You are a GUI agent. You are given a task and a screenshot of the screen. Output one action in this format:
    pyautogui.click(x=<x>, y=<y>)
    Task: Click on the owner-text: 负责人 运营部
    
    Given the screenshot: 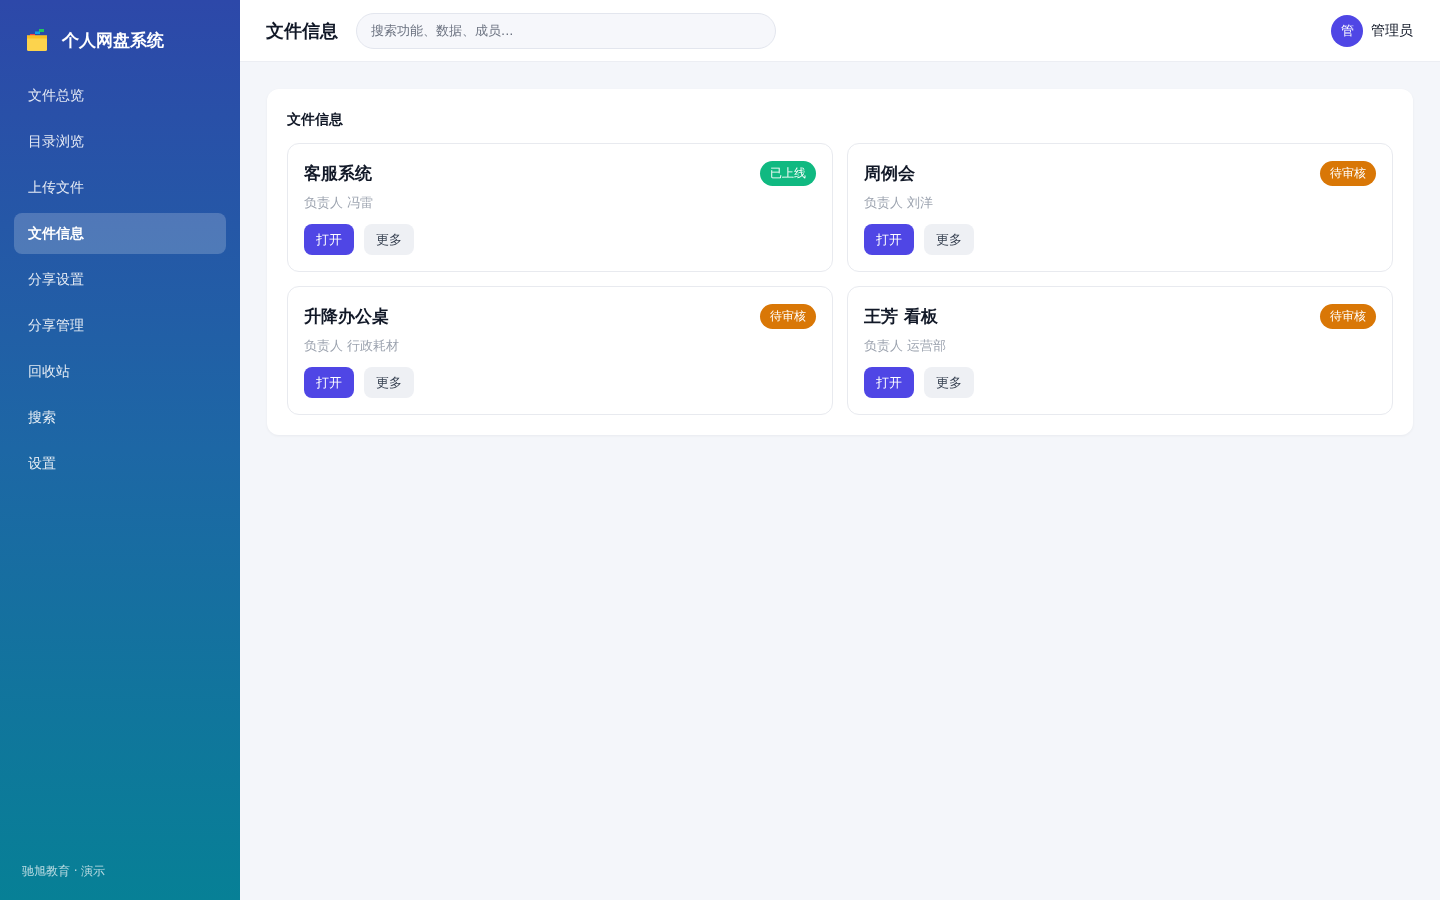 What is the action you would take?
    pyautogui.click(x=906, y=346)
    